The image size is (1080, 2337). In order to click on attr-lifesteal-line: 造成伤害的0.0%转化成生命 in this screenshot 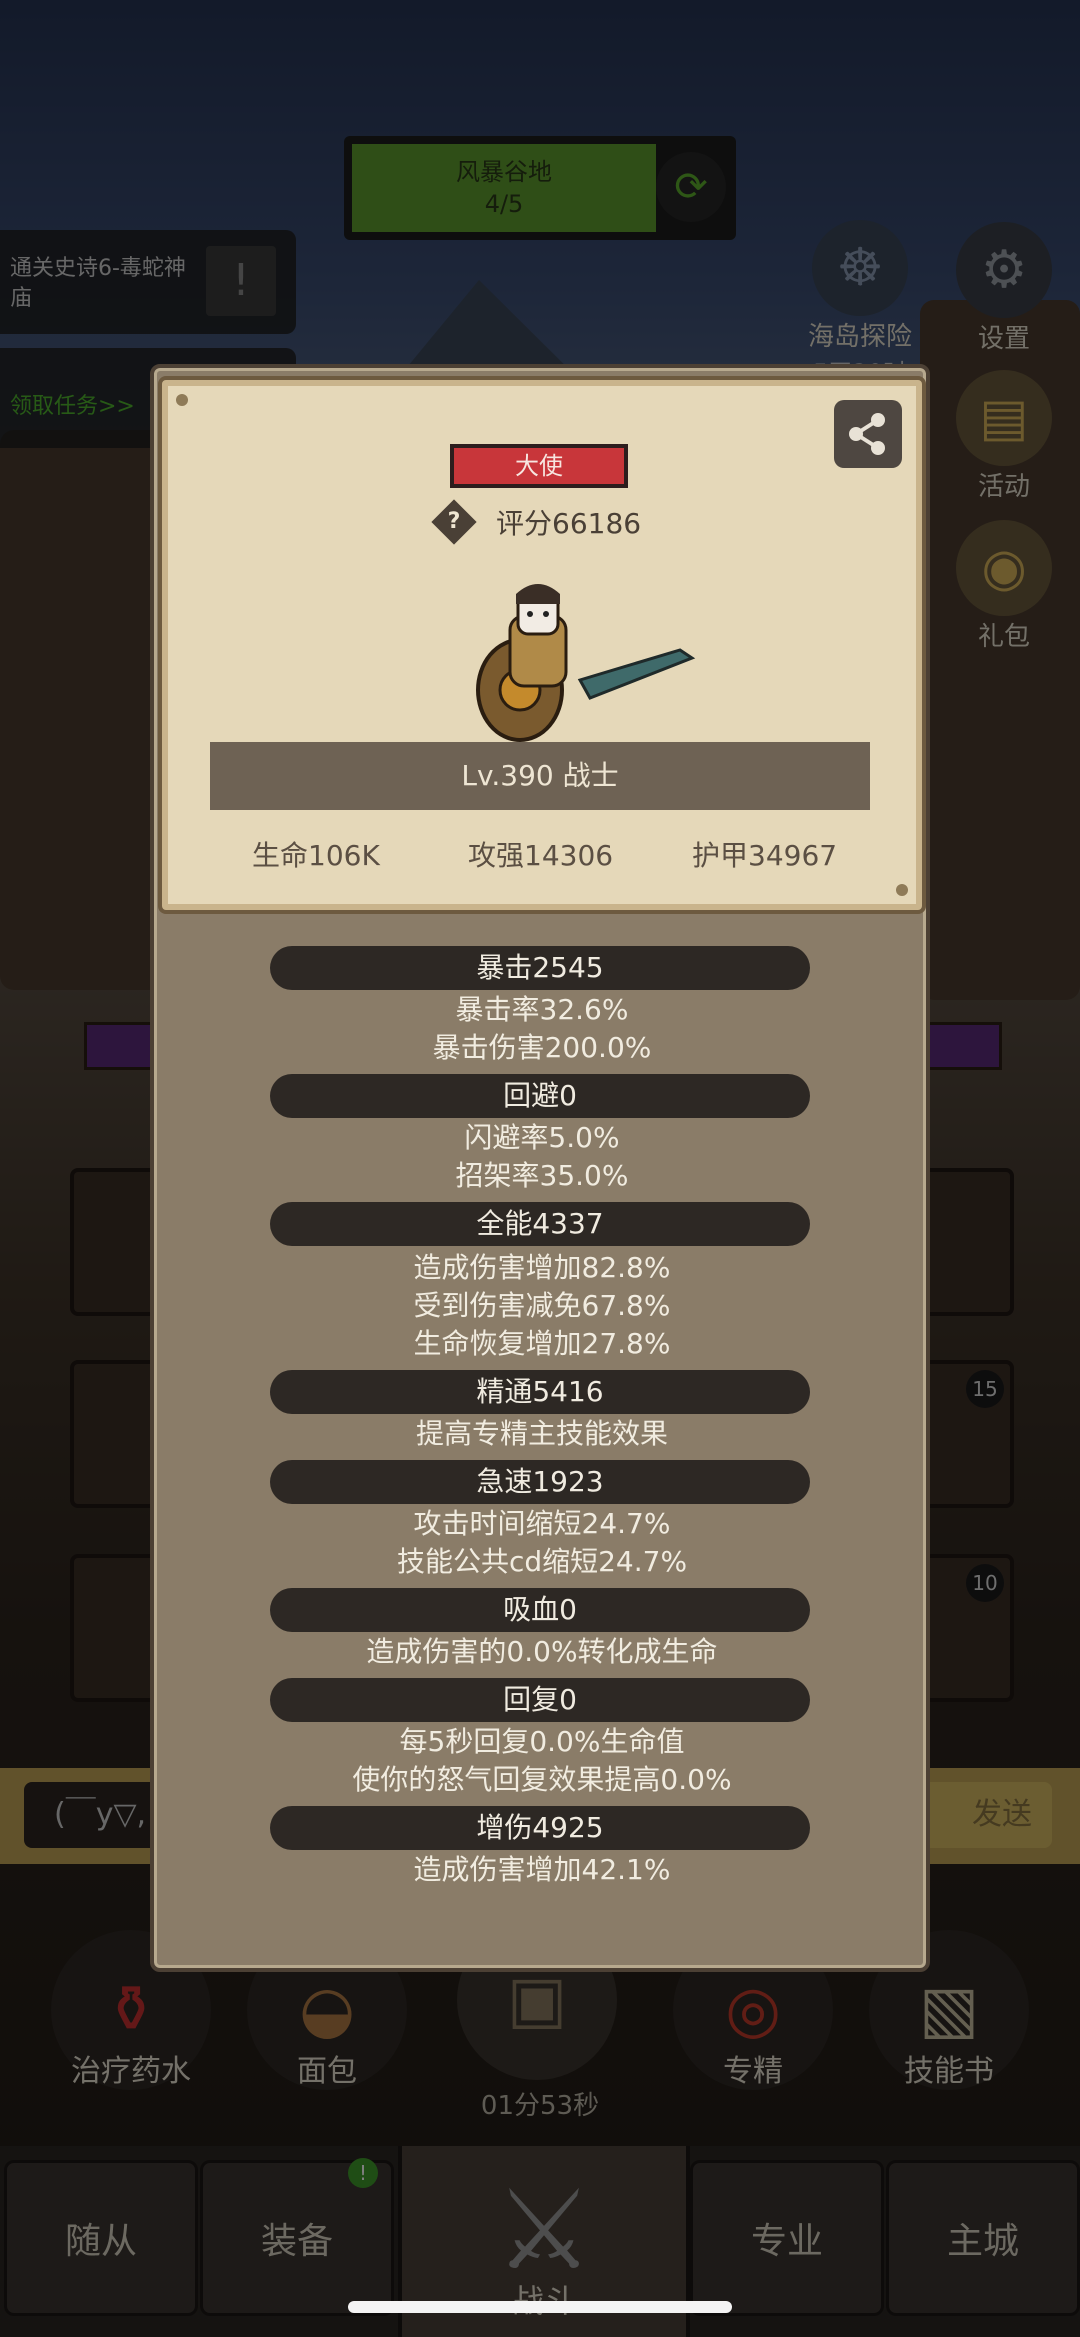, I will do `click(542, 1651)`.